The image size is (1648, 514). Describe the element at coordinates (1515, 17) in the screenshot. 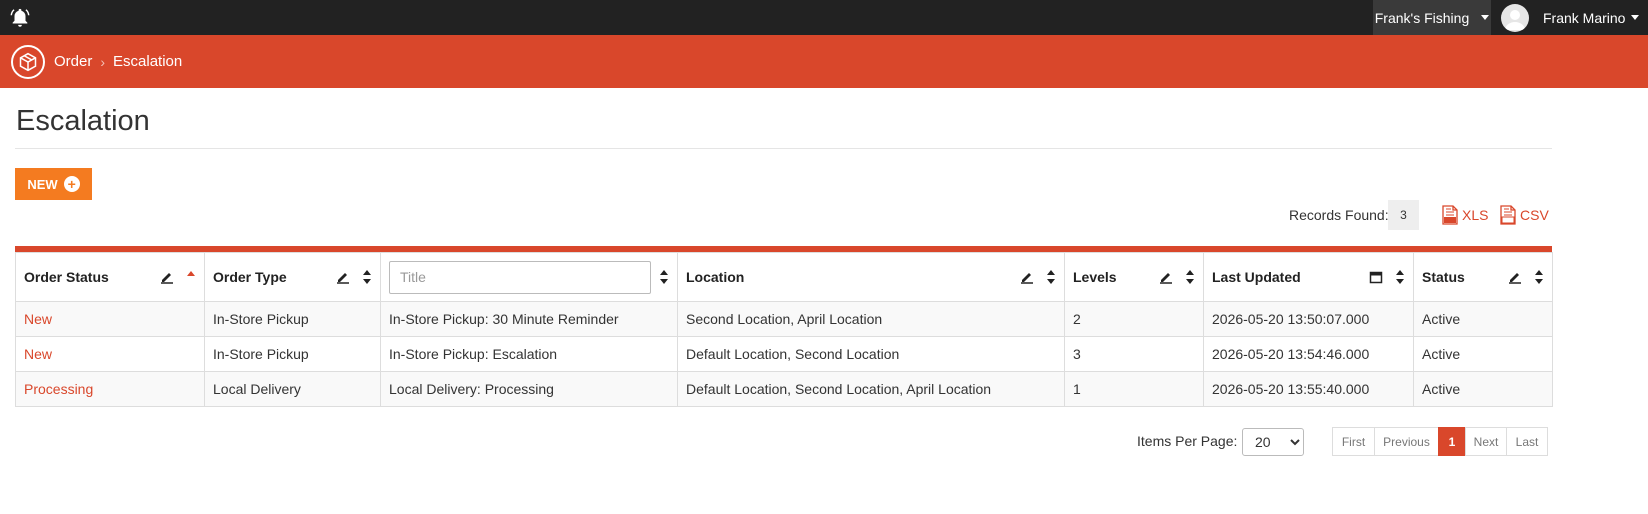

I see `avatar` at that location.